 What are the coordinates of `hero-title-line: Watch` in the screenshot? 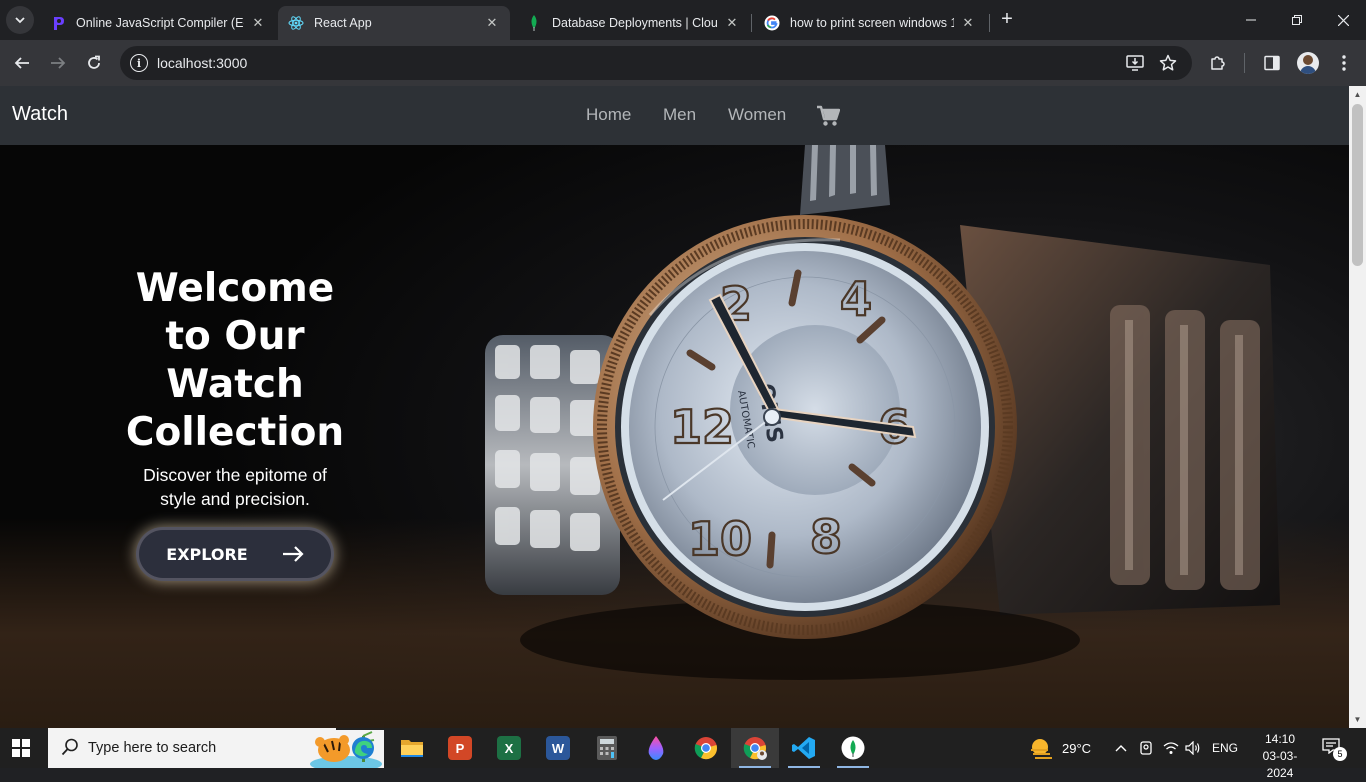 It's located at (235, 384).